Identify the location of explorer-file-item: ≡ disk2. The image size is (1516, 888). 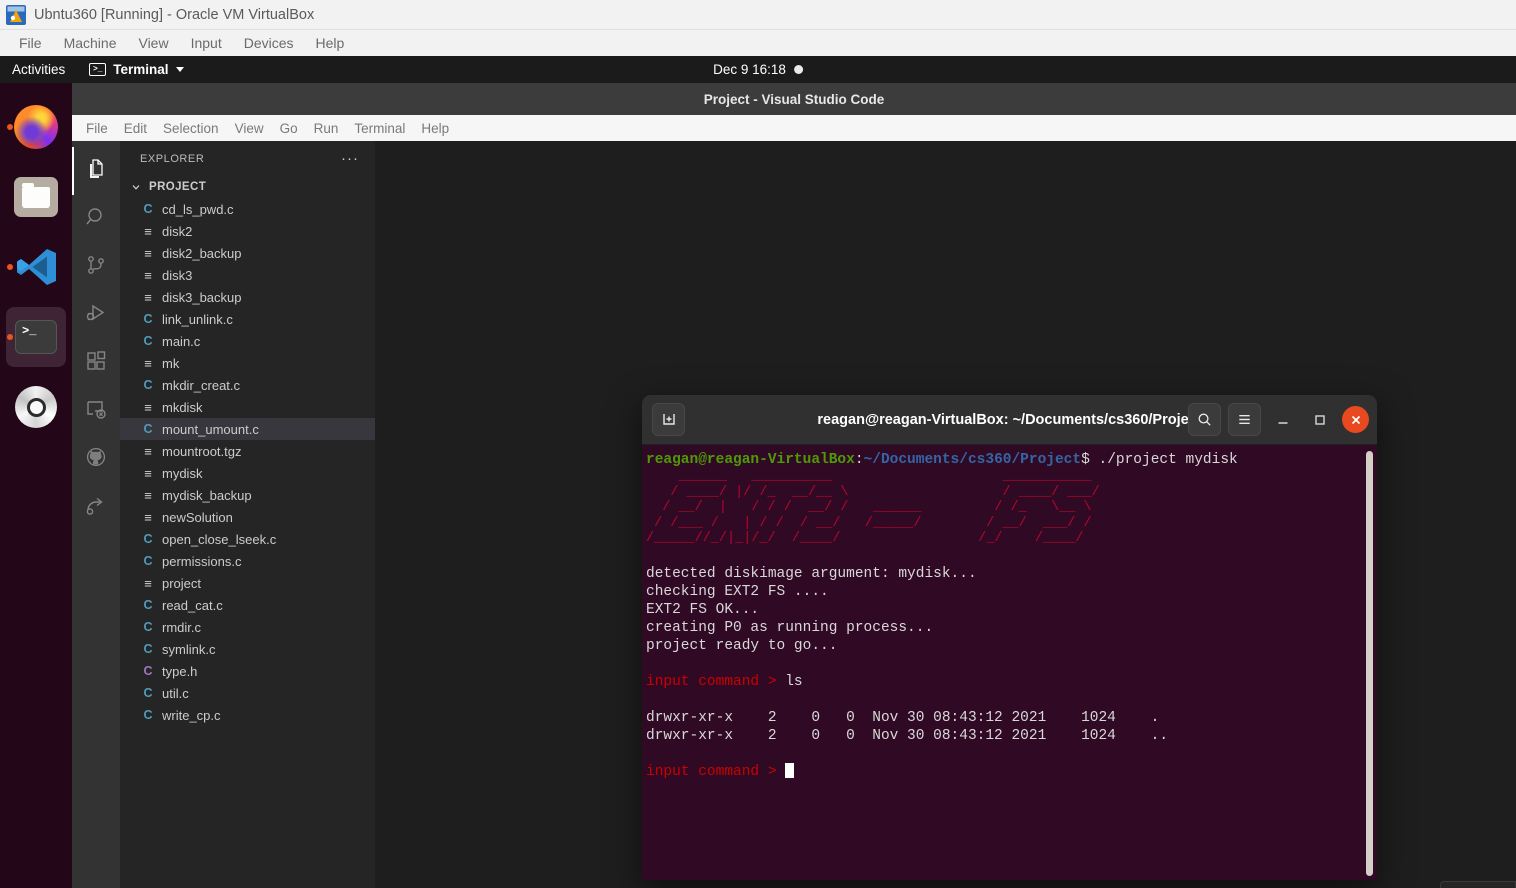
(247, 231).